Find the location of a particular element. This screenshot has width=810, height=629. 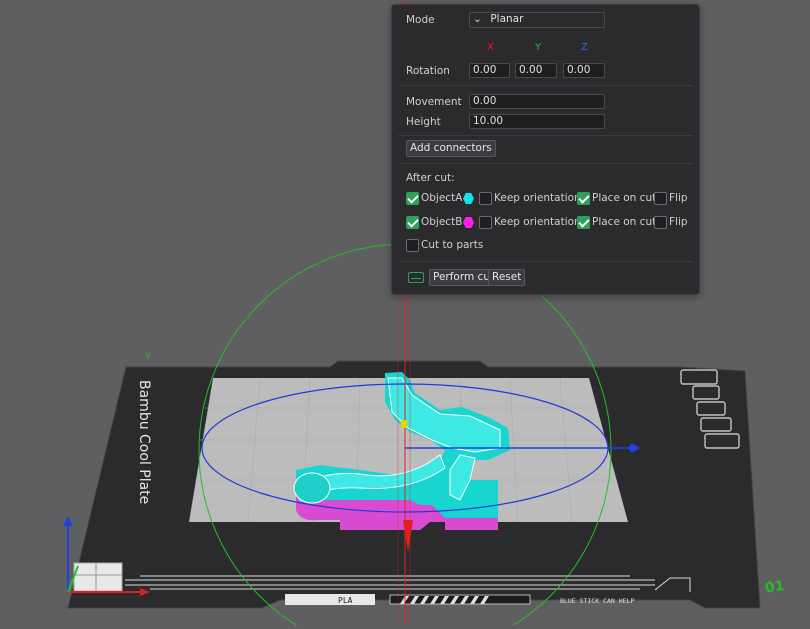

mode-select-value: Planar is located at coordinates (507, 19).